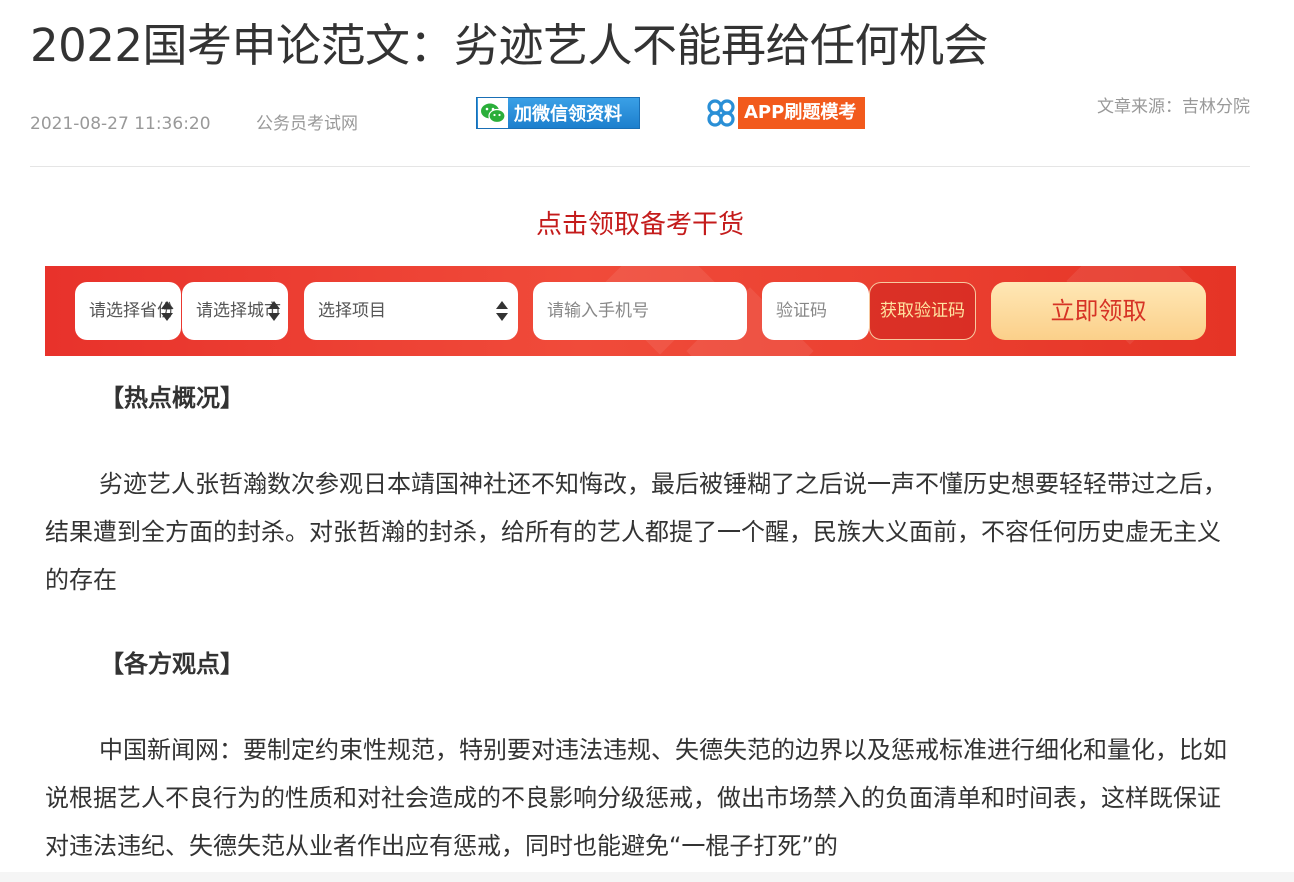 This screenshot has width=1294, height=882. I want to click on phone-input: 请输入手机号, so click(640, 311).